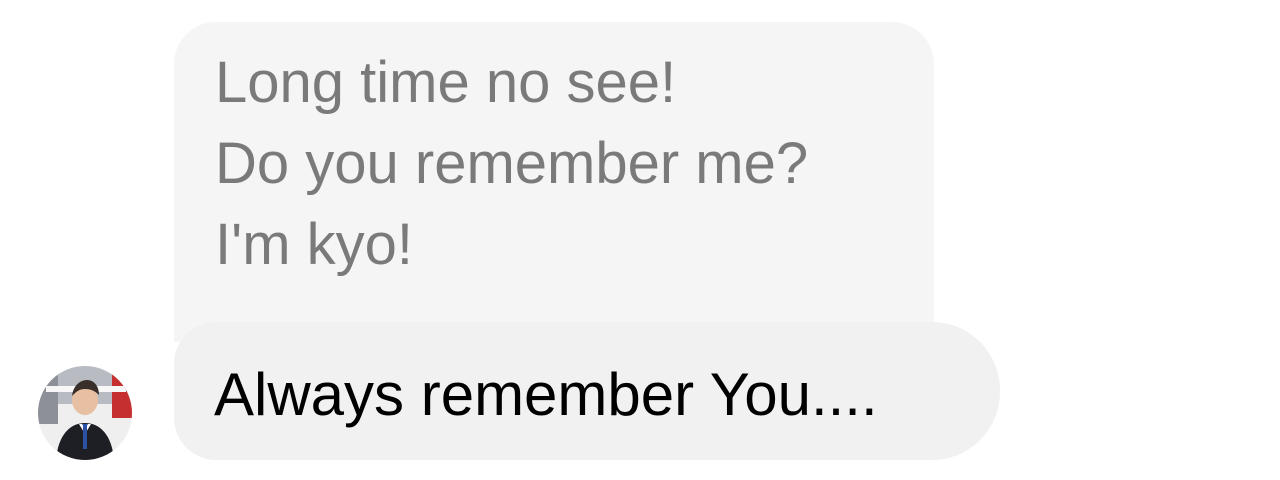 This screenshot has height=480, width=1280. Describe the element at coordinates (314, 244) in the screenshot. I see `message-line: I'm kyo!` at that location.